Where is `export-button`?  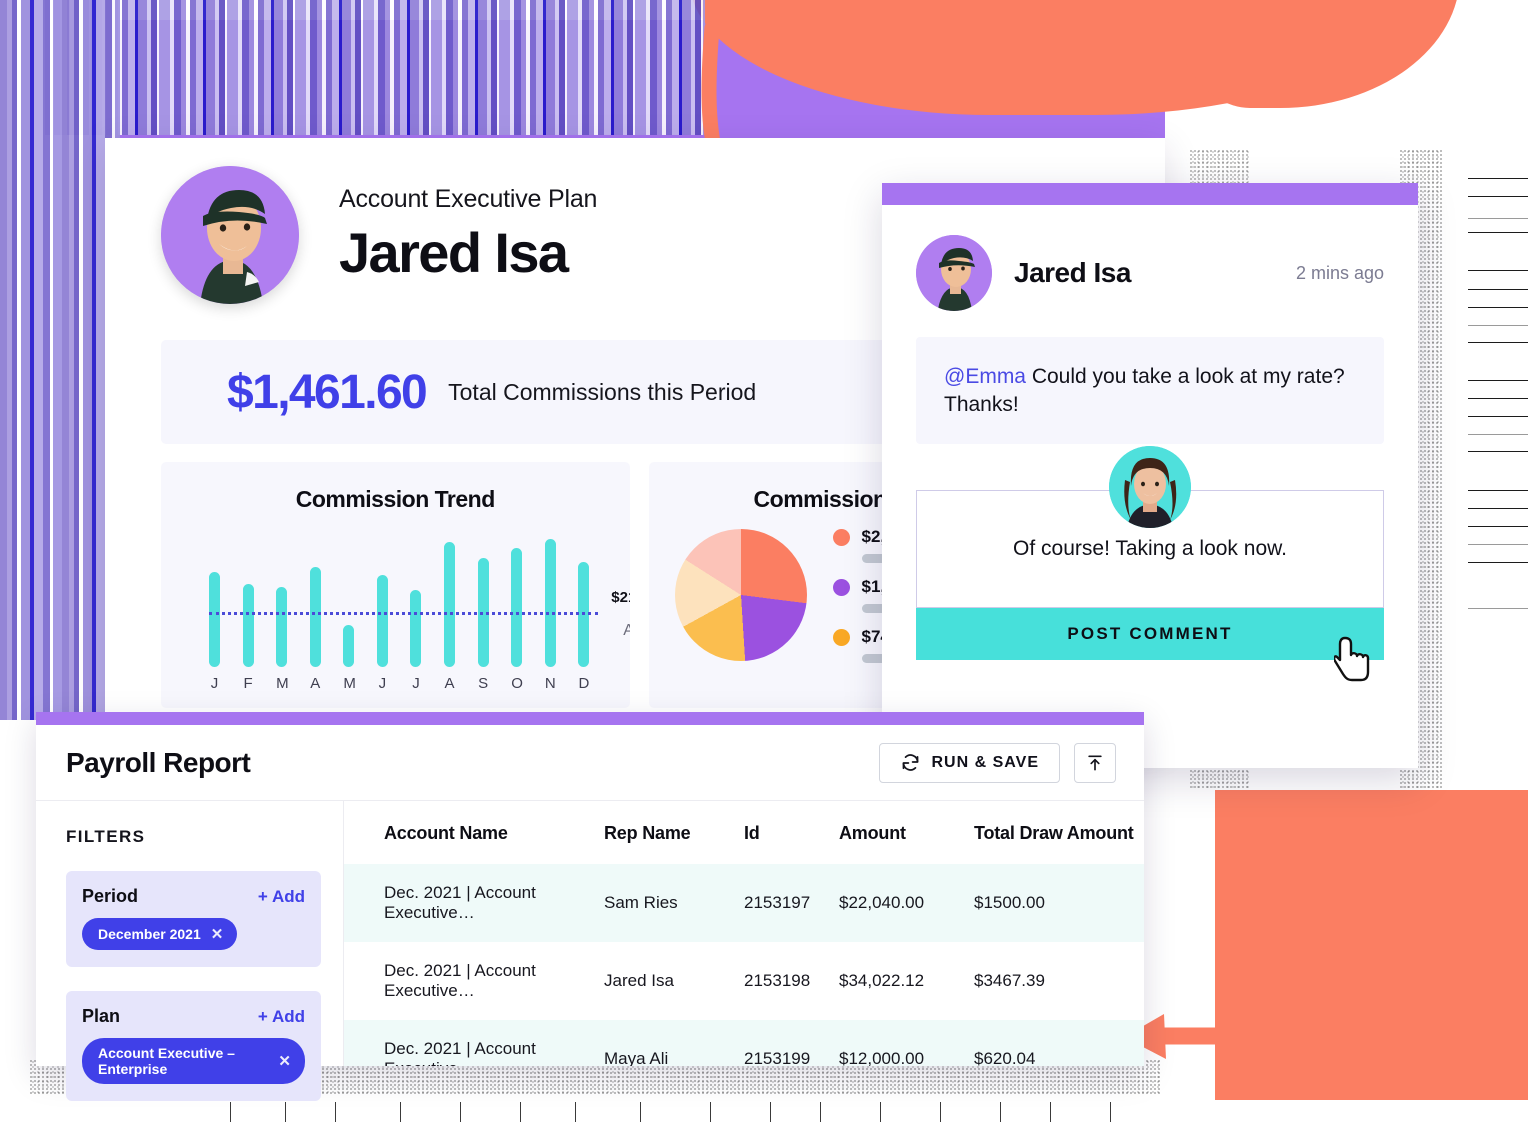
export-button is located at coordinates (1095, 762).